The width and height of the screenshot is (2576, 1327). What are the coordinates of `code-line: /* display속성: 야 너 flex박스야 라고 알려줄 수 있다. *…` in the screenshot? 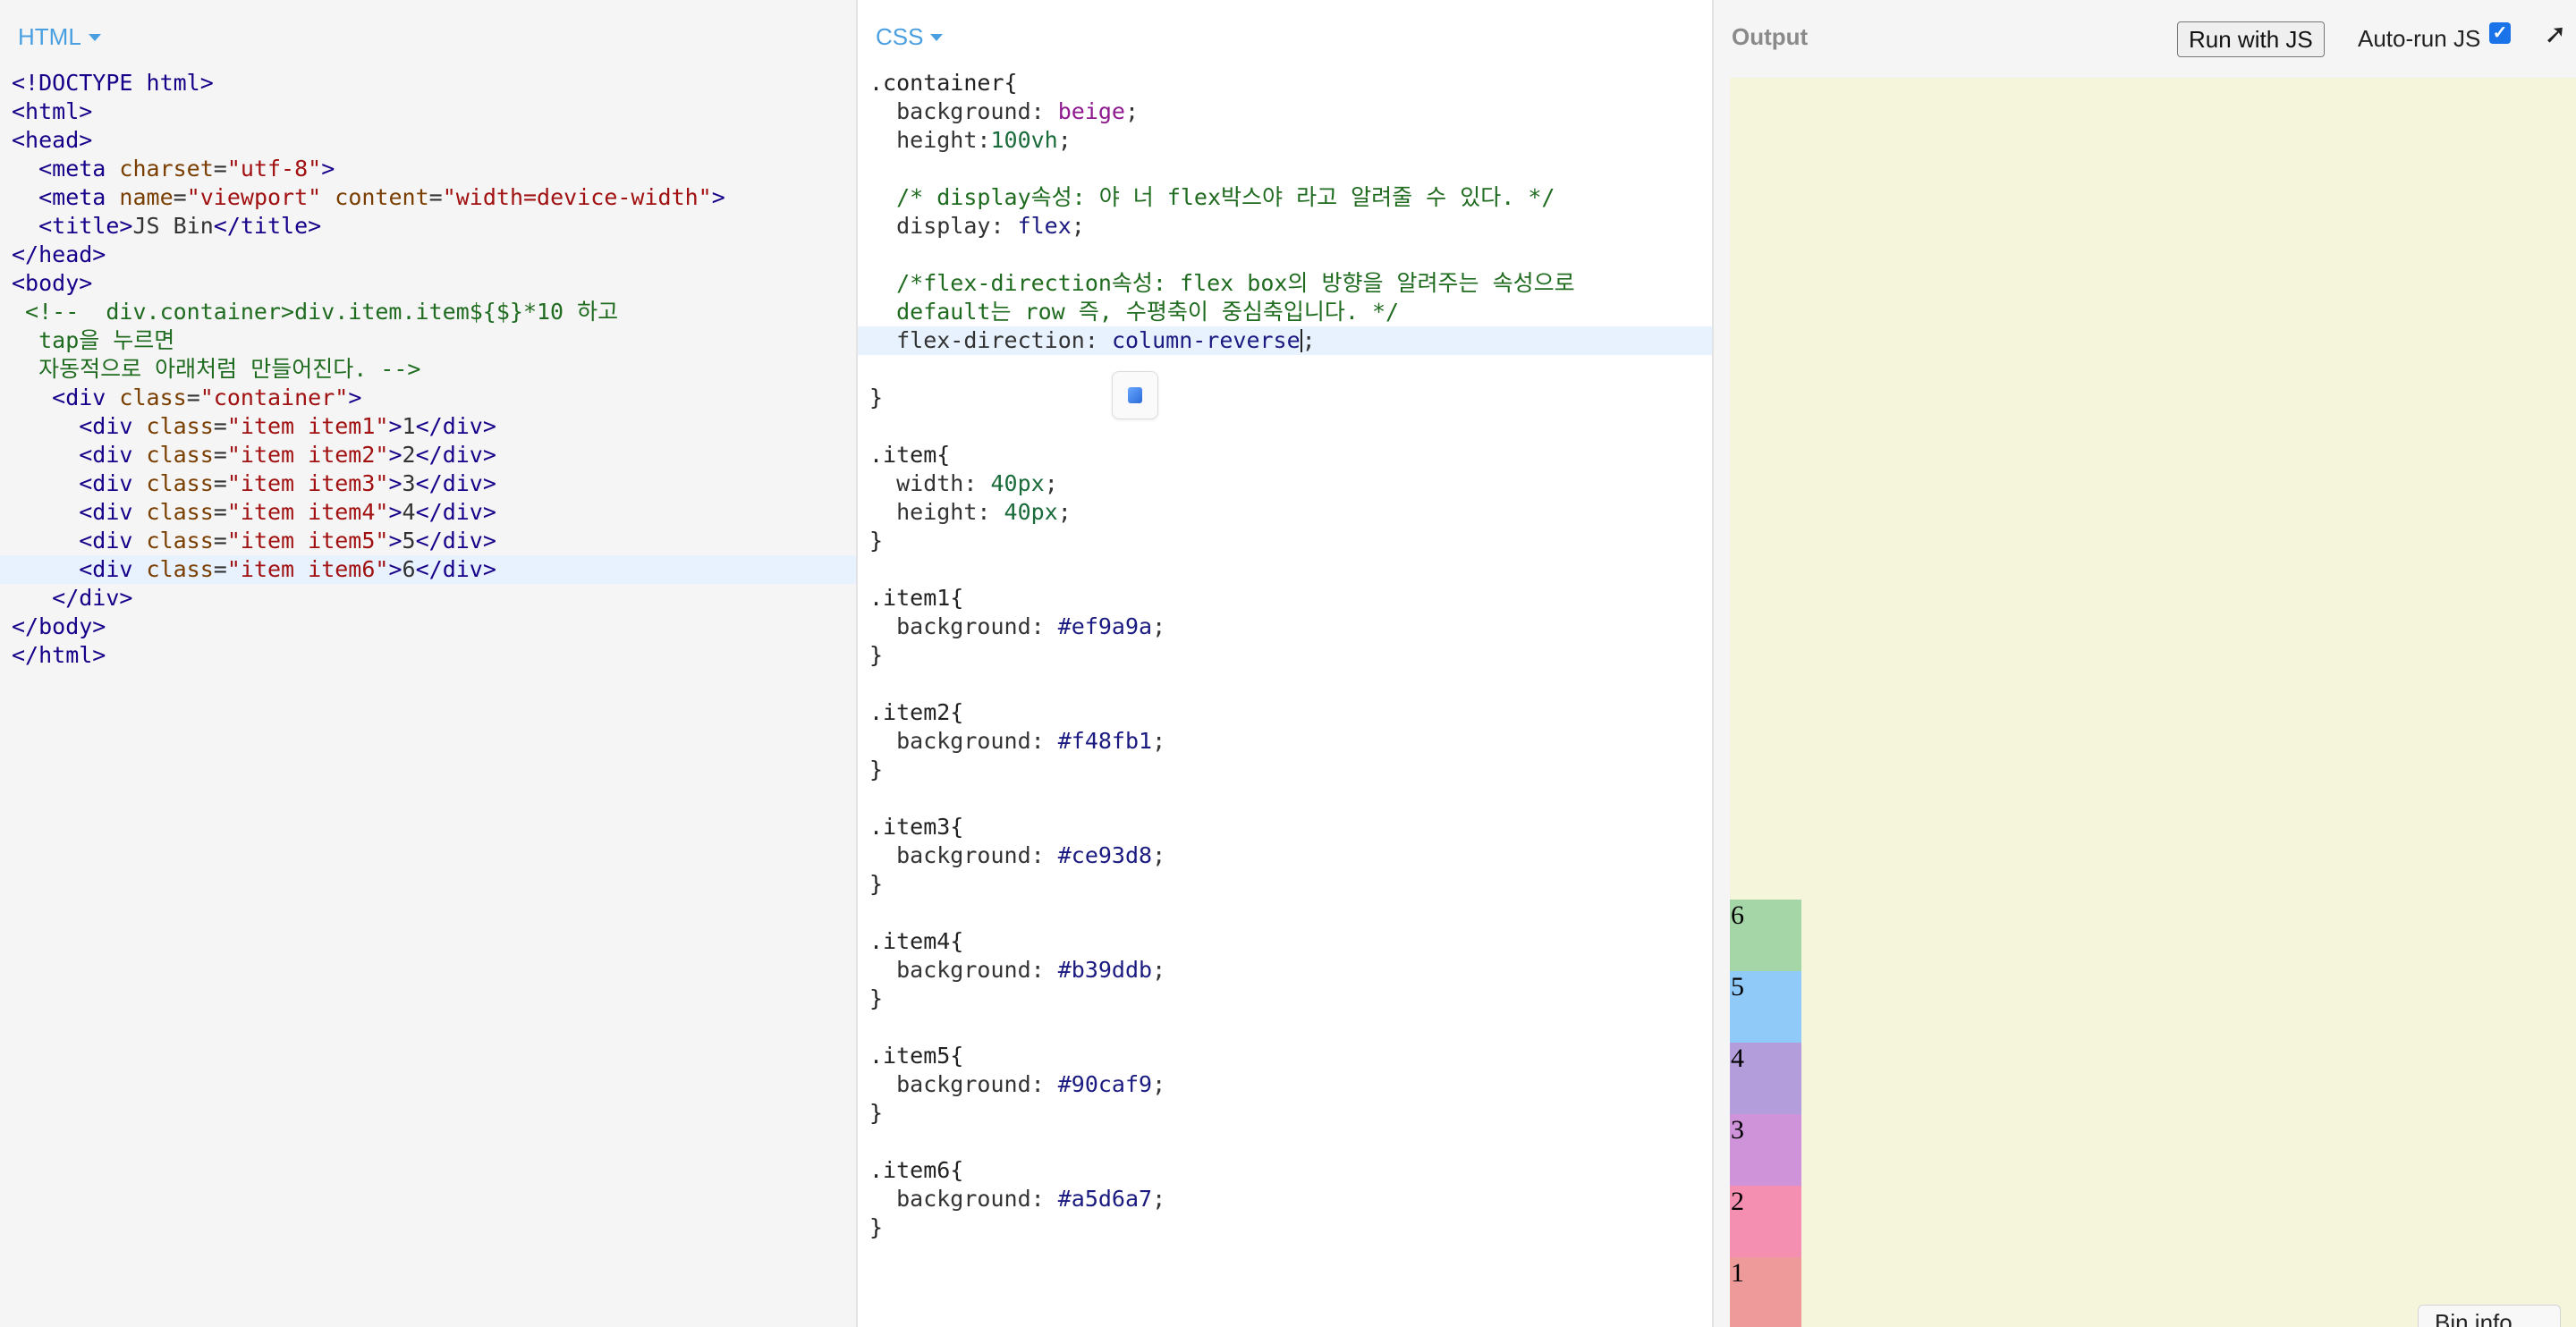 It's located at (1285, 197).